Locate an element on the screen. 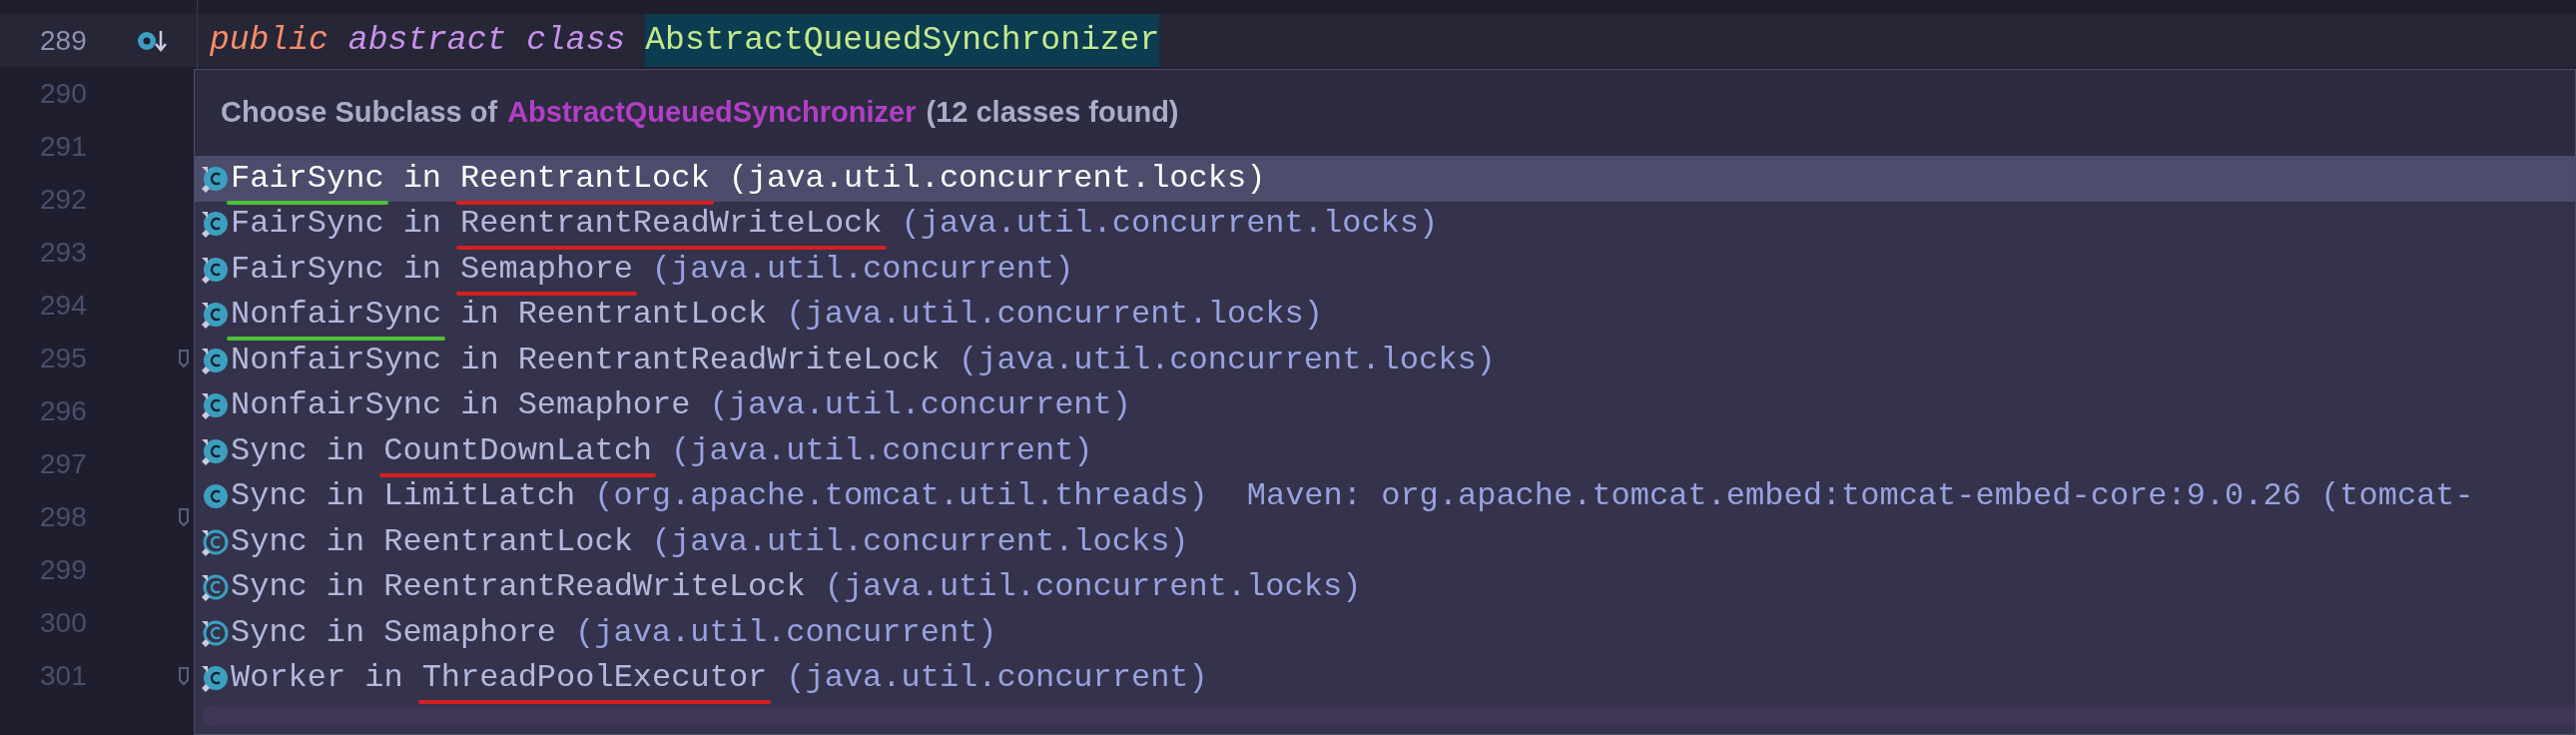 Image resolution: width=2576 pixels, height=735 pixels. line-number: 298 is located at coordinates (64, 516).